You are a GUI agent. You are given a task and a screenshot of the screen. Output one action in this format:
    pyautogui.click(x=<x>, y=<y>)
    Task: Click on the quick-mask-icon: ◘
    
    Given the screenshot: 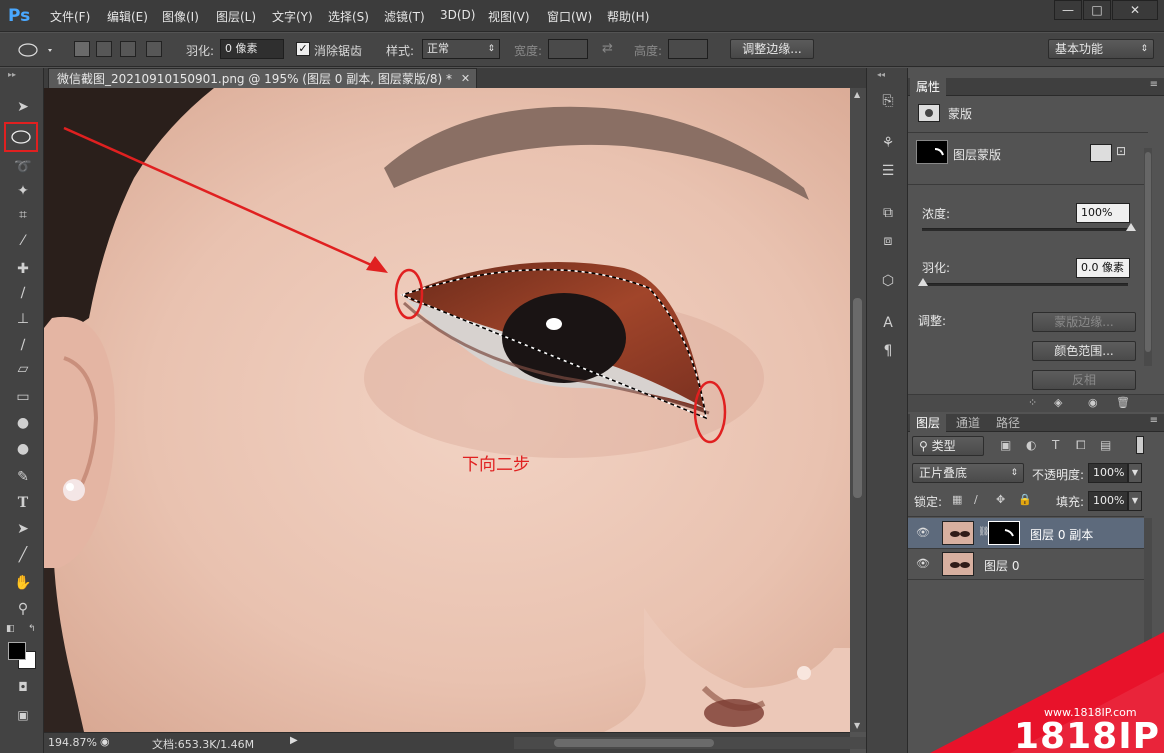 What is the action you would take?
    pyautogui.click(x=23, y=687)
    